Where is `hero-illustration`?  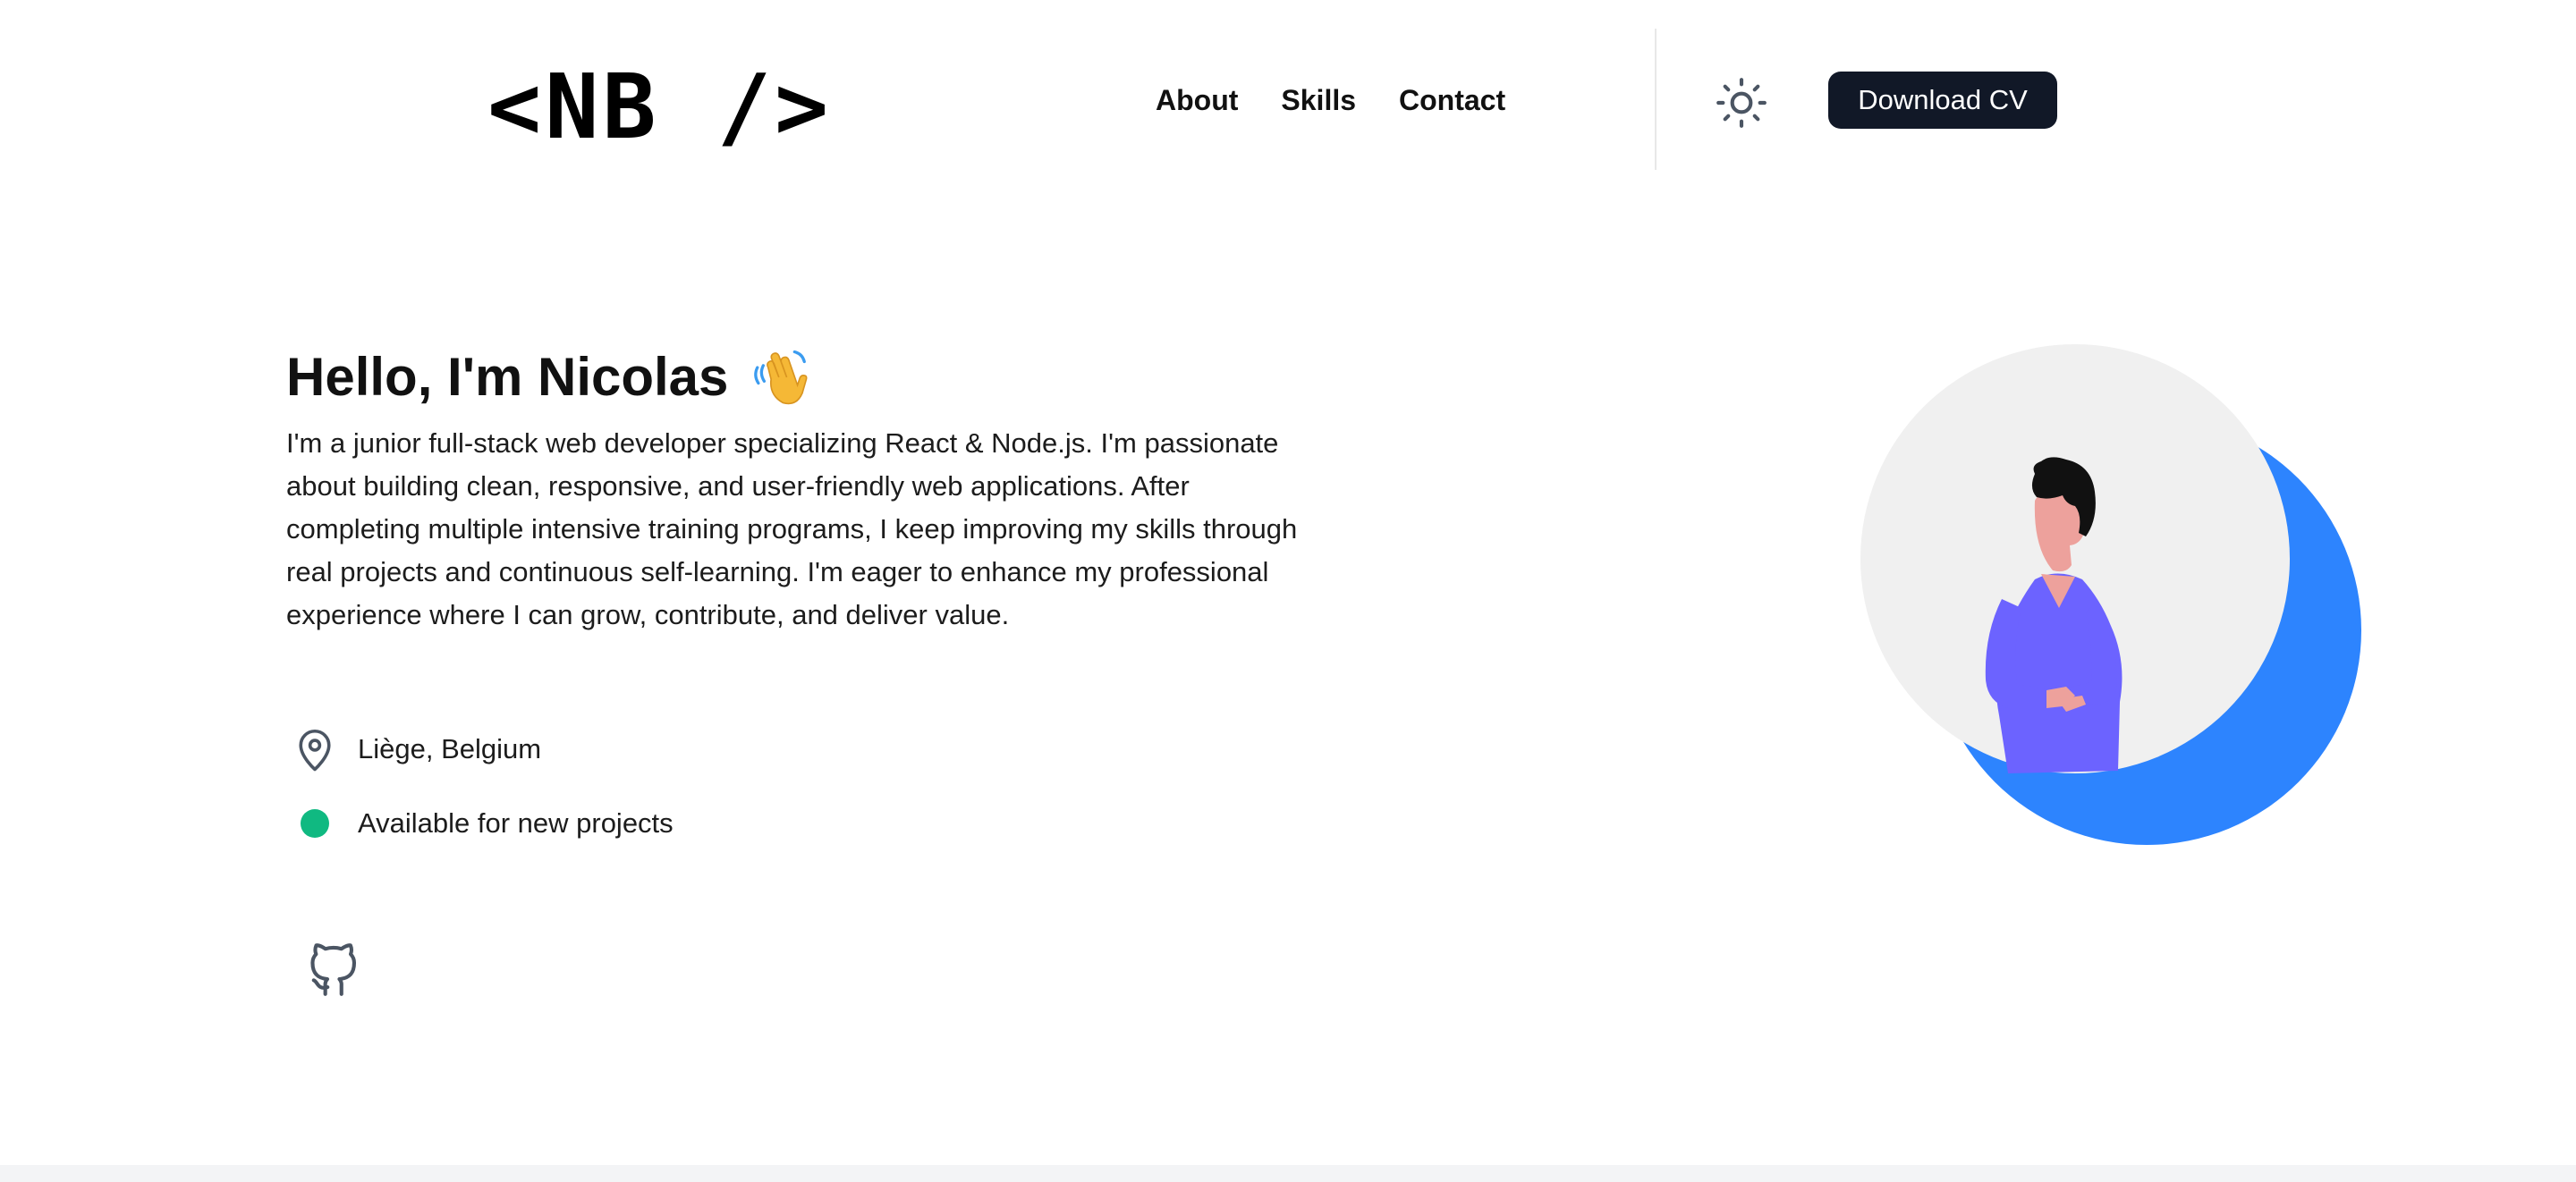
hero-illustration is located at coordinates (2110, 594).